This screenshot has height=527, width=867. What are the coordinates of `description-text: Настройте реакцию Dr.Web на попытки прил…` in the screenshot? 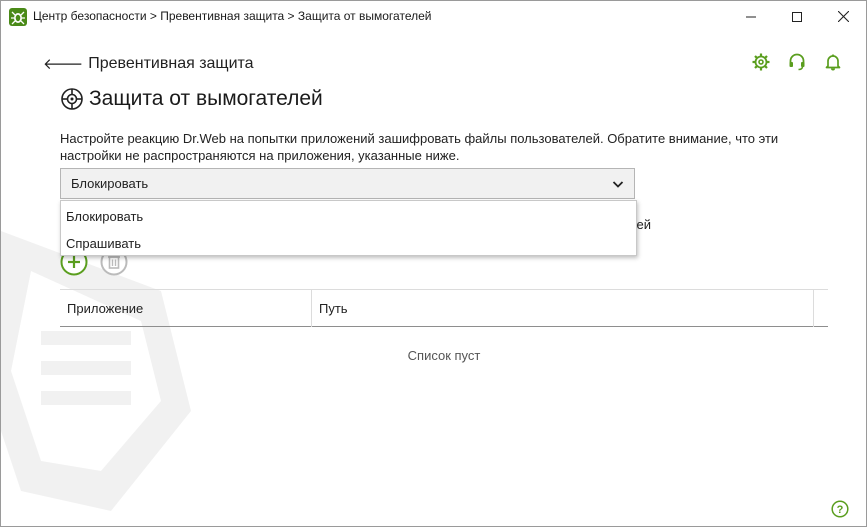 It's located at (419, 147).